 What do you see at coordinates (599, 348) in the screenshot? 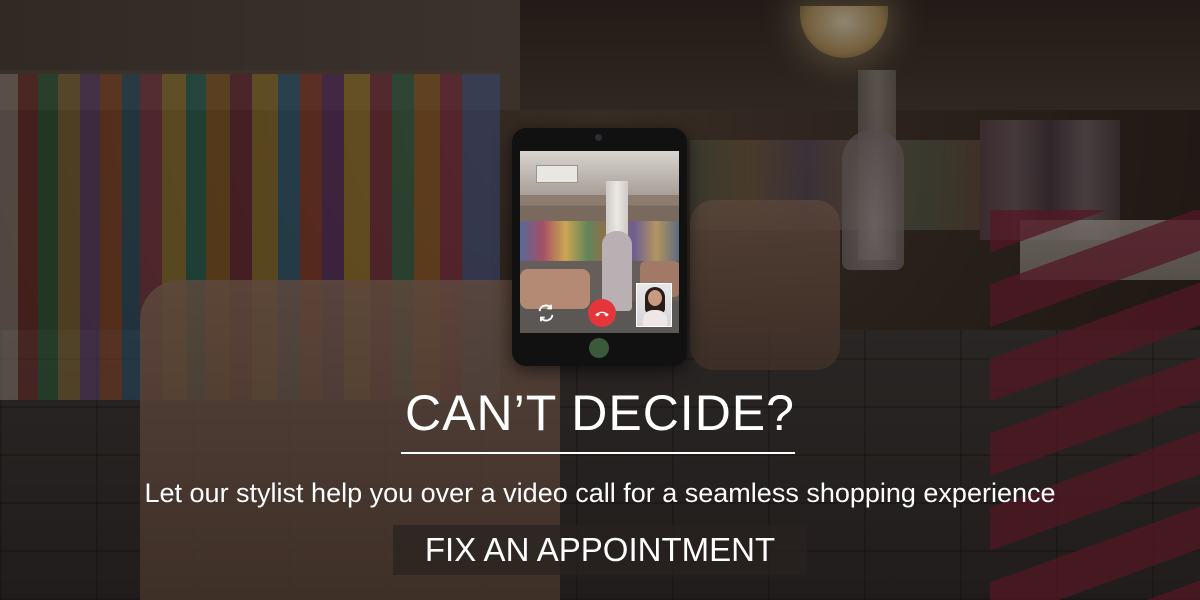
I see `tablet-home-button` at bounding box center [599, 348].